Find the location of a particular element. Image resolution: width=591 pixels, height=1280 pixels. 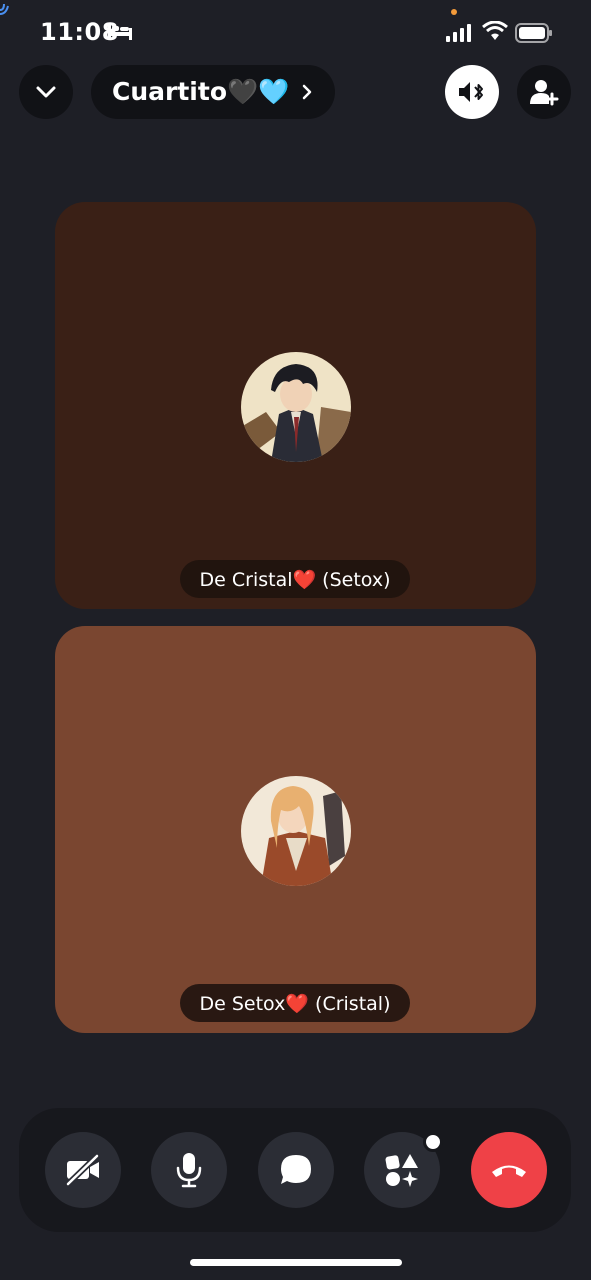

collapse-call-button is located at coordinates (46, 92).